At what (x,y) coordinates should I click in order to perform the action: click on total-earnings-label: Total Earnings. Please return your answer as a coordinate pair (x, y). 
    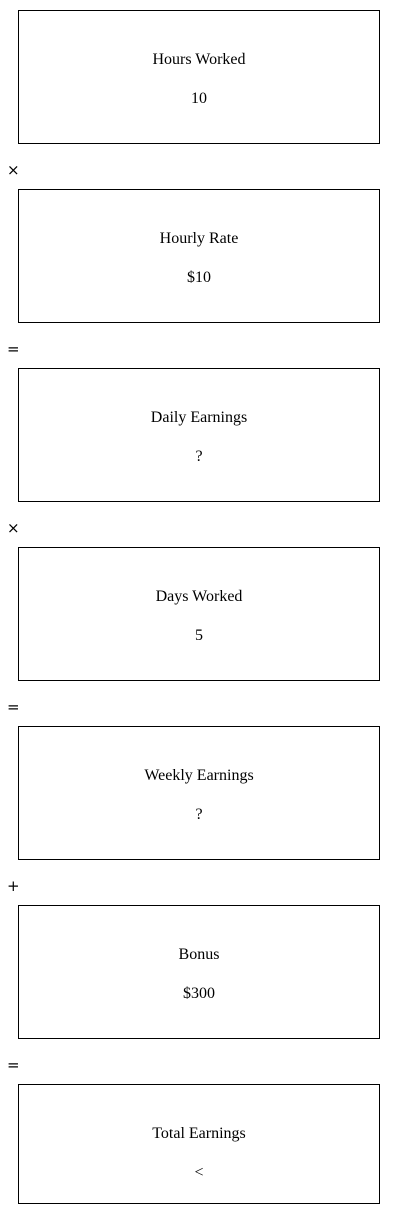
    Looking at the image, I should click on (199, 1133).